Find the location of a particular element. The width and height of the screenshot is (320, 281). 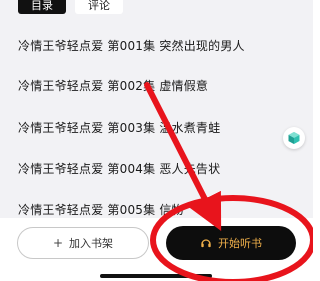

cube-icon is located at coordinates (294, 138).